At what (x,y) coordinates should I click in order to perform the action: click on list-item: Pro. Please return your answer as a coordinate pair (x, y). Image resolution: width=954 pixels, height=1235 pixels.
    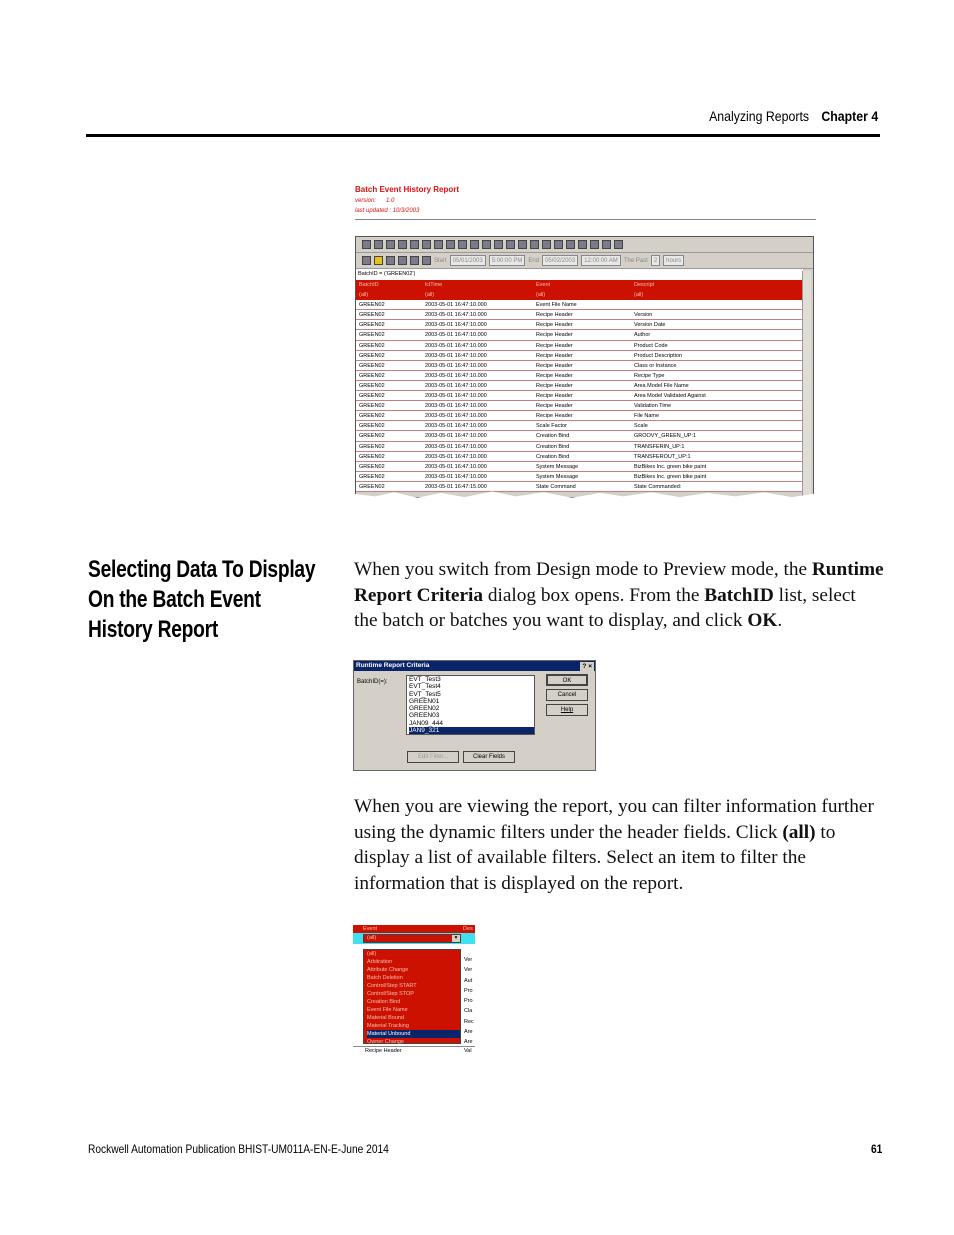
    Looking at the image, I should click on (468, 1001).